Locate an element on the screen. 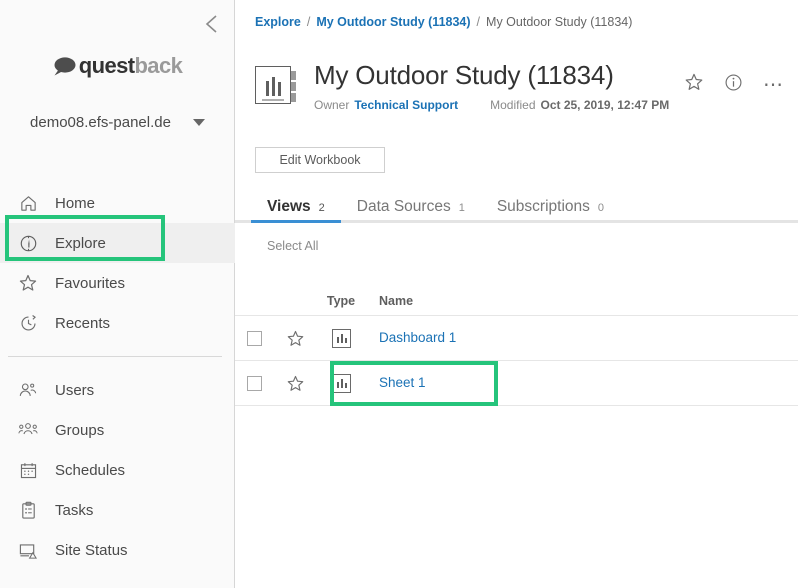 Image resolution: width=798 pixels, height=588 pixels. edit-workbook-button: Edit Workbook is located at coordinates (320, 160).